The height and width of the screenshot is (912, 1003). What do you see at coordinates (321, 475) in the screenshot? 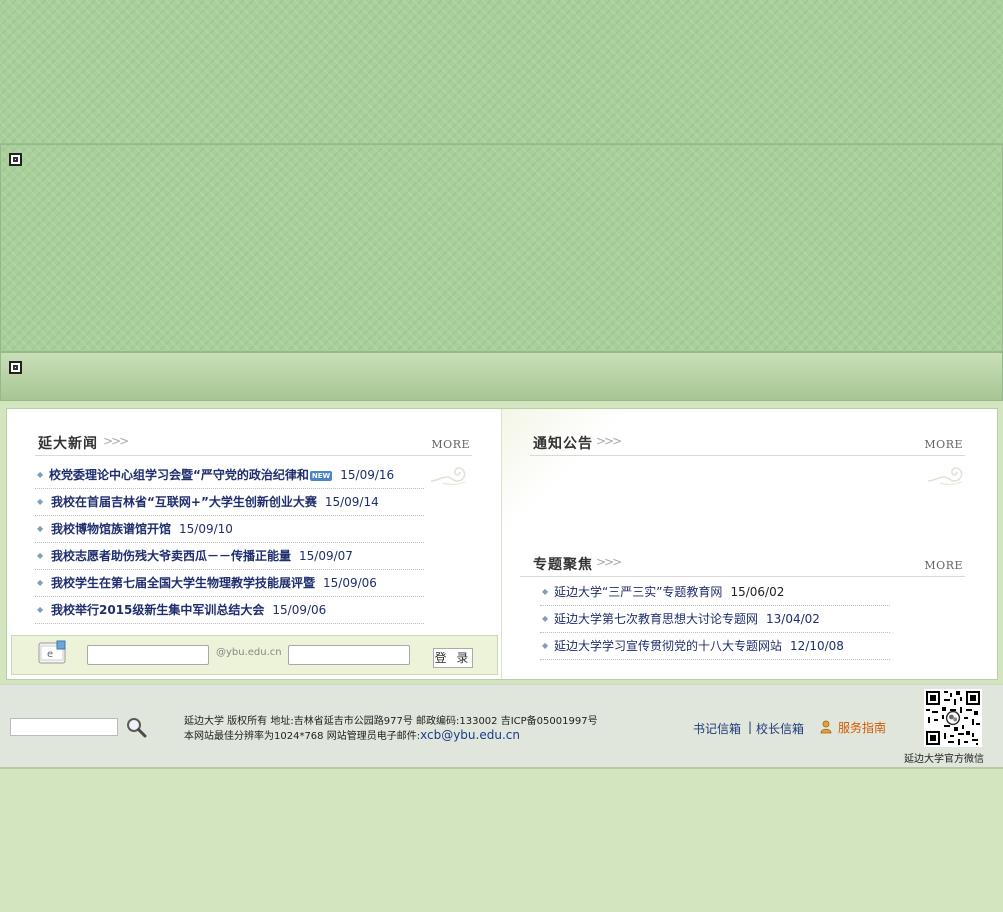
I see `new-badge: NEW` at bounding box center [321, 475].